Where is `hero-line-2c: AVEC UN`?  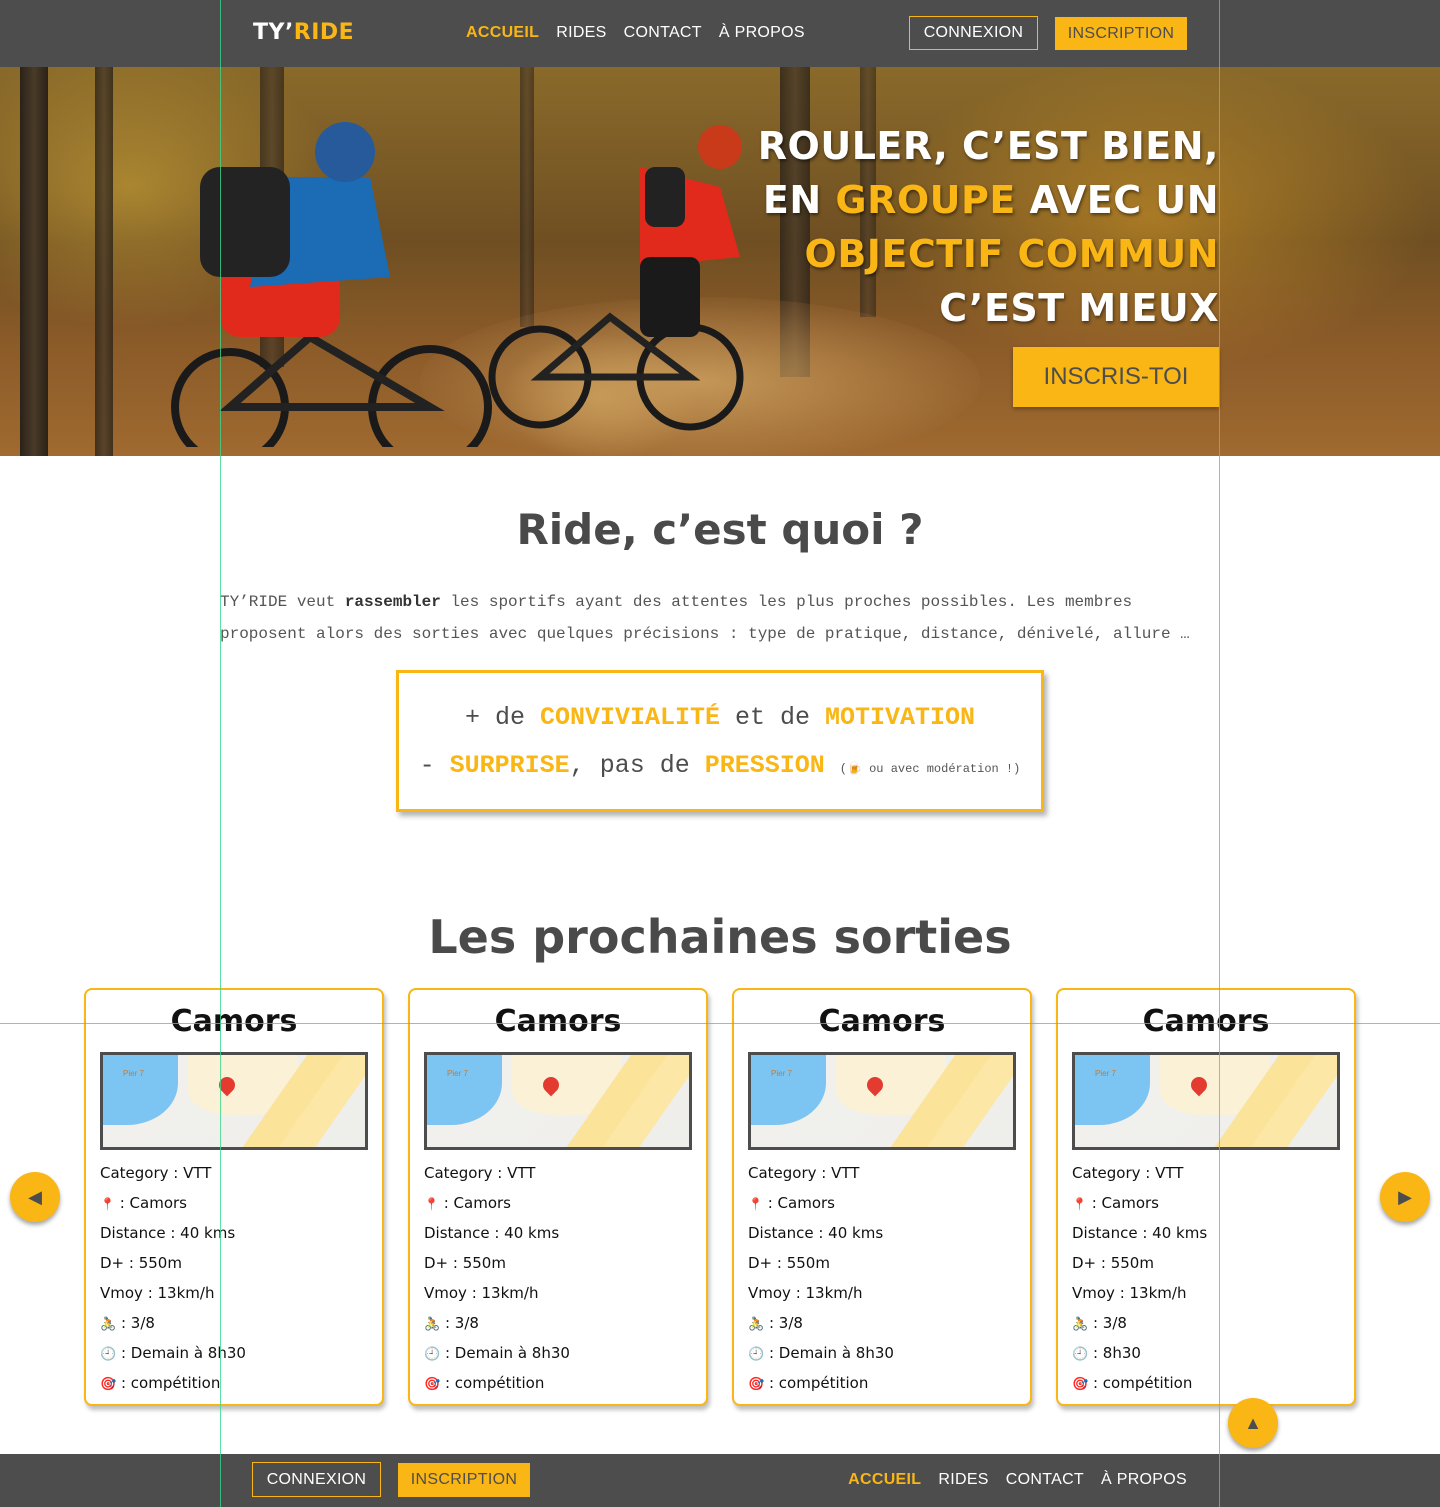
hero-line-2c: AVEC UN is located at coordinates (1117, 200).